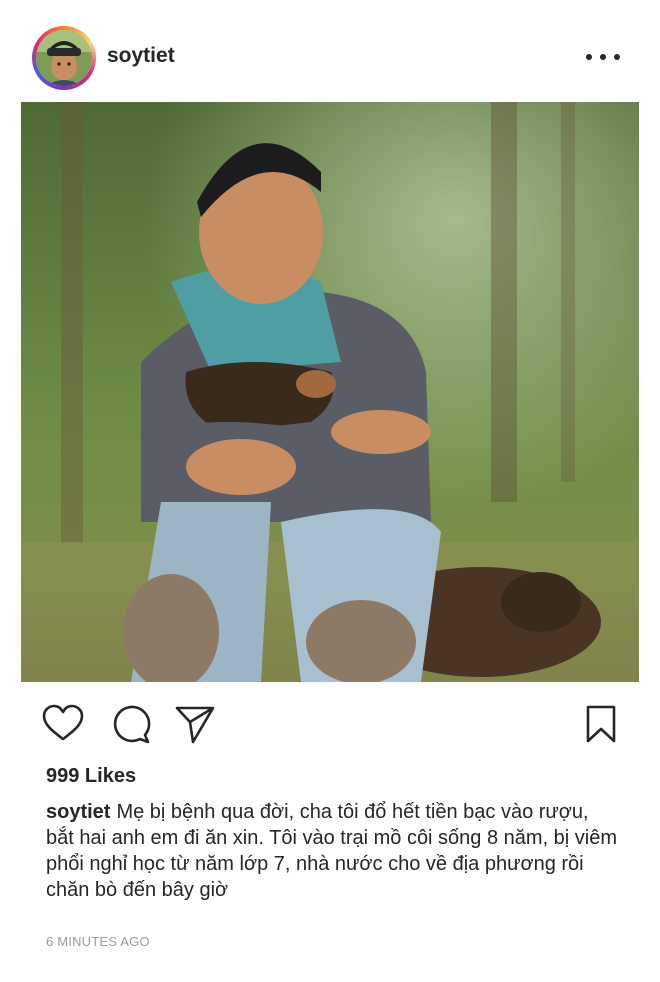 The image size is (660, 982). Describe the element at coordinates (589, 57) in the screenshot. I see `more-horizontal-icon` at that location.